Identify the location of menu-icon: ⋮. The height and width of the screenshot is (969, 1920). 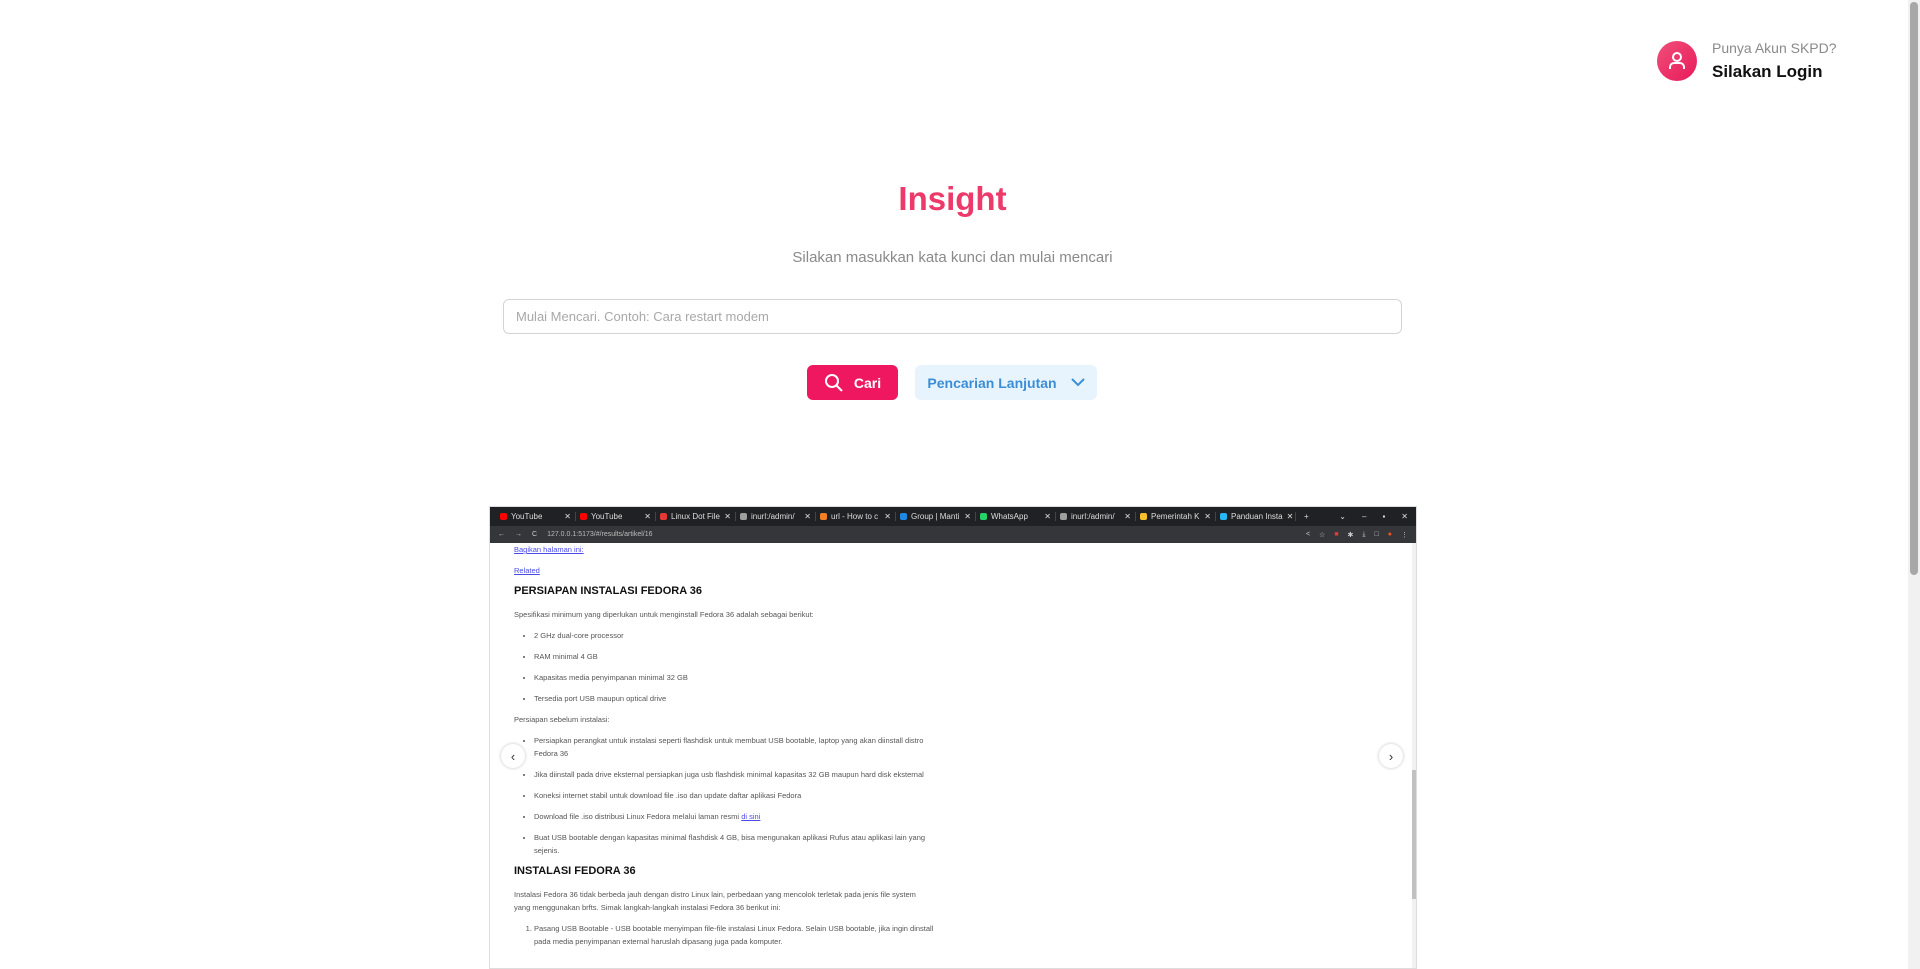
(1404, 535).